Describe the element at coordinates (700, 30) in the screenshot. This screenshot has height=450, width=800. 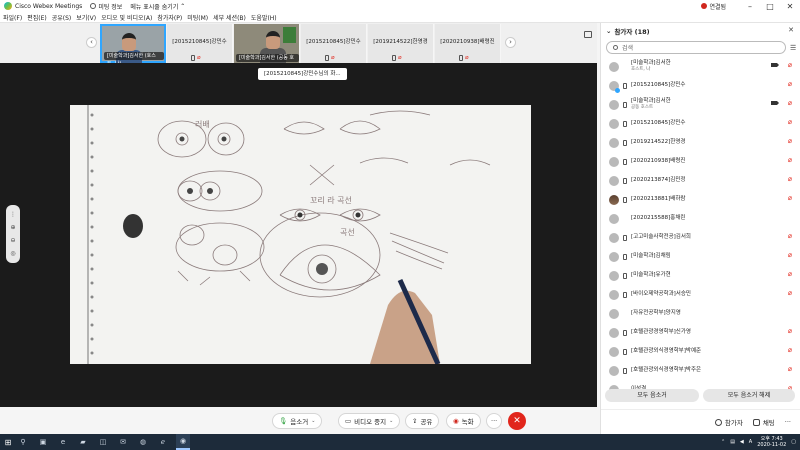
I see `panel-header: ⌄ 참가자 (18) ✕` at that location.